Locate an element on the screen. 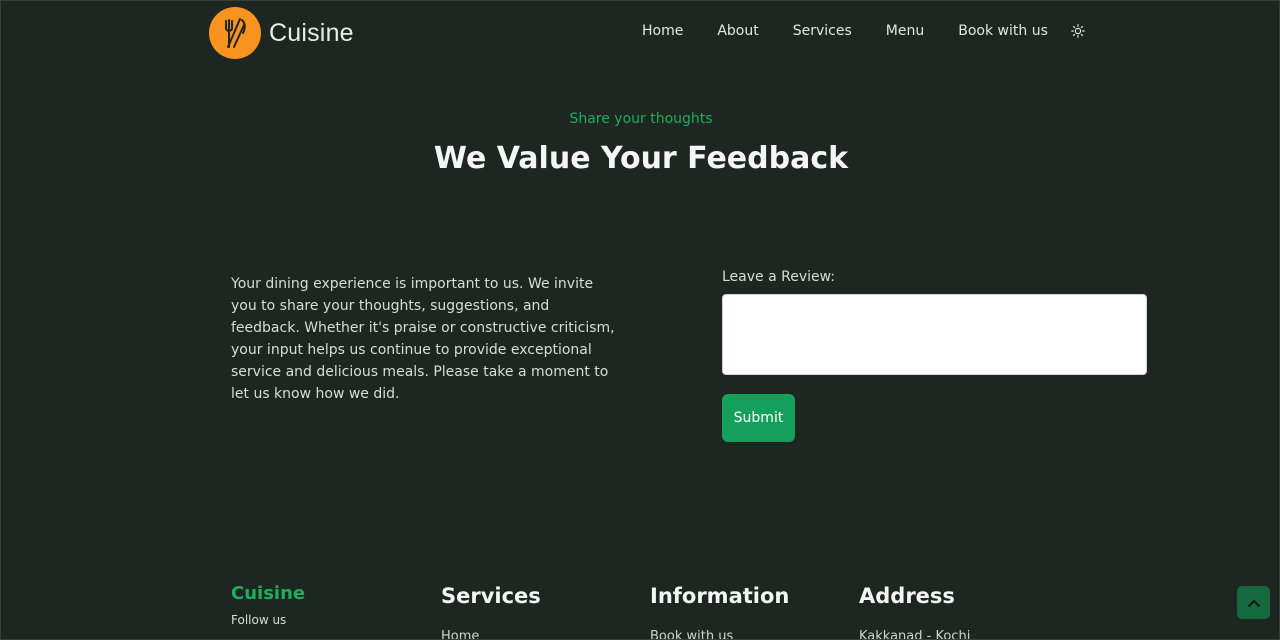 This screenshot has height=640, width=1280. nav-menu: Menu is located at coordinates (905, 31).